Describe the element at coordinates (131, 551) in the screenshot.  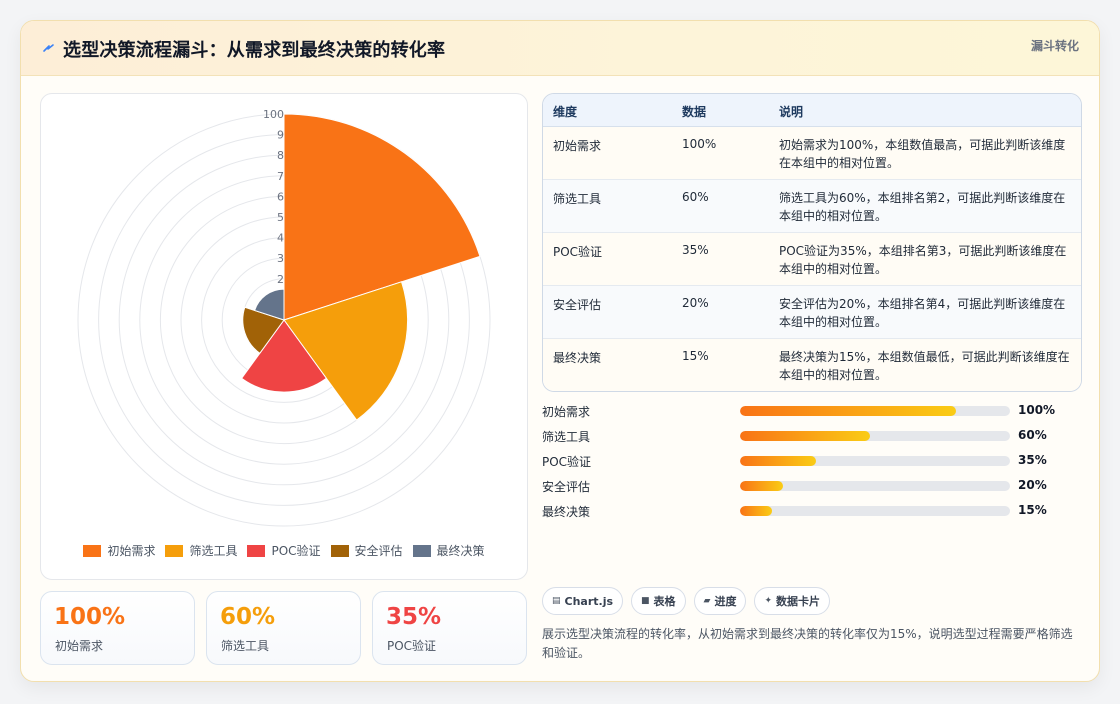
I see `legend-label: 初始需求` at that location.